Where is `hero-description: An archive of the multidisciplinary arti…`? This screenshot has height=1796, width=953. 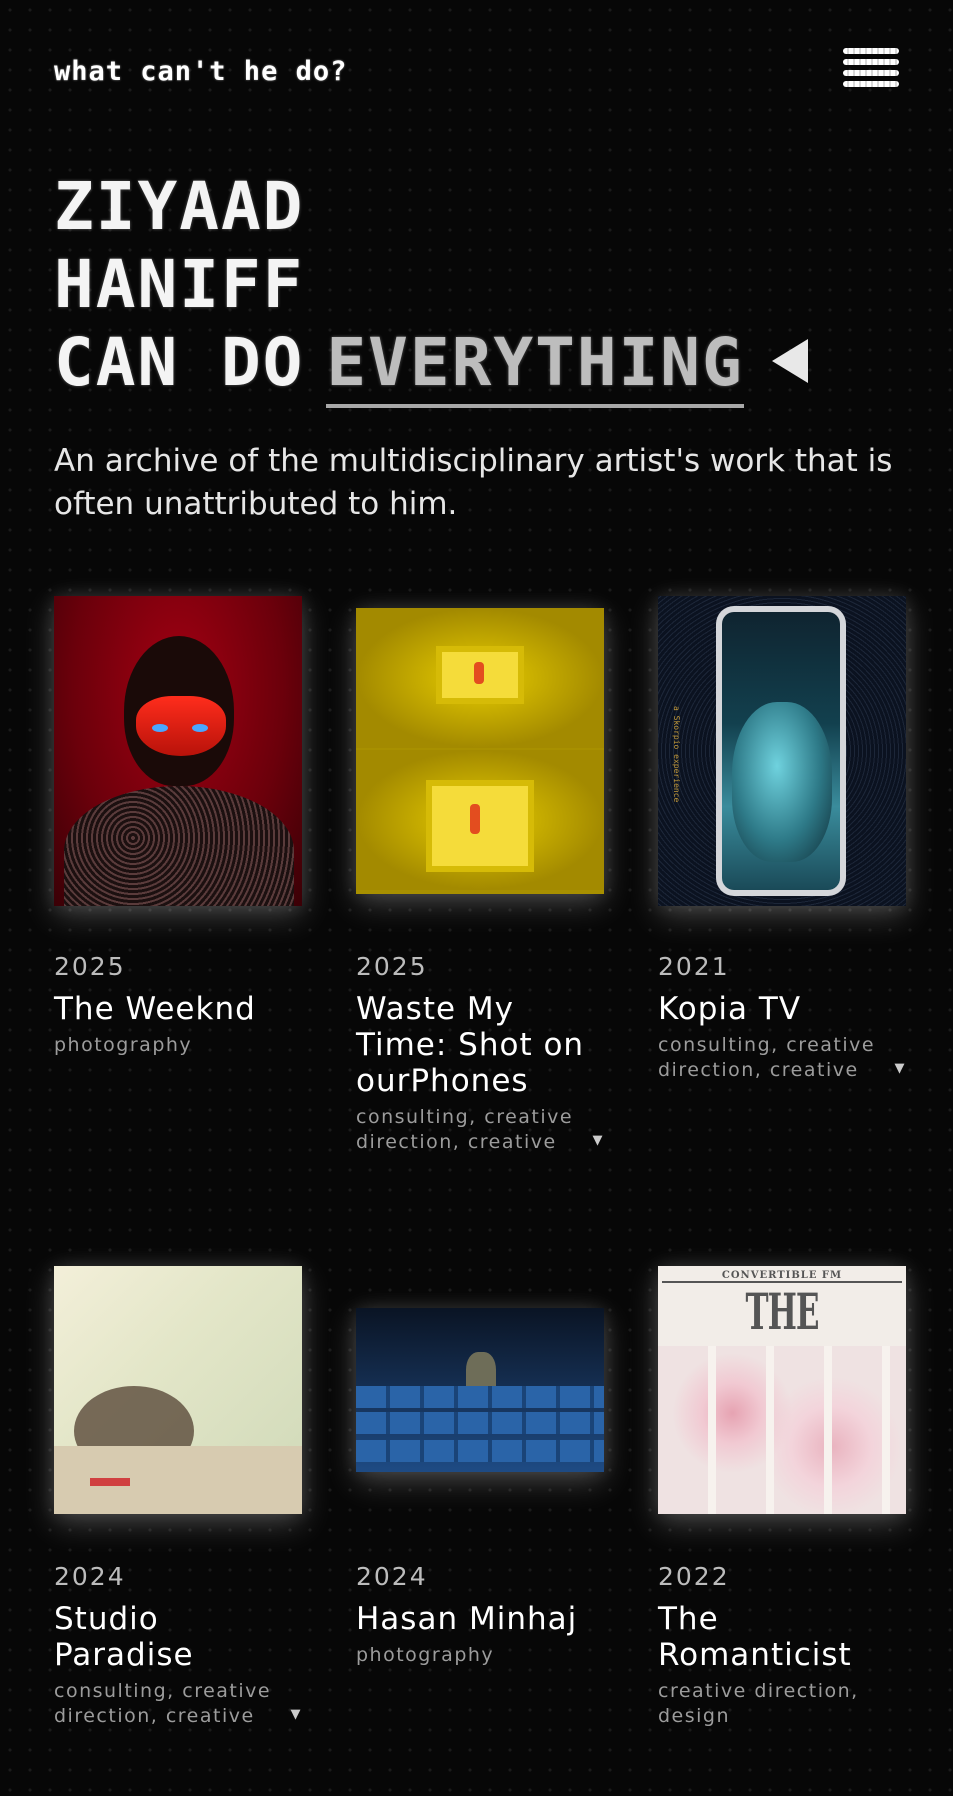 hero-description: An archive of the multidisciplinary arti… is located at coordinates (473, 482).